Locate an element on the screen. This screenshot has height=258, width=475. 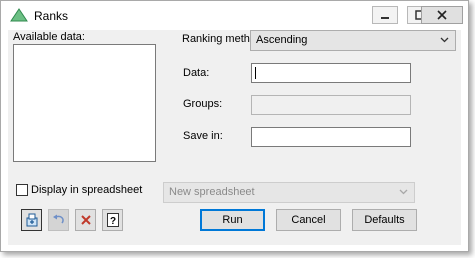
help-icon: ? is located at coordinates (112, 220).